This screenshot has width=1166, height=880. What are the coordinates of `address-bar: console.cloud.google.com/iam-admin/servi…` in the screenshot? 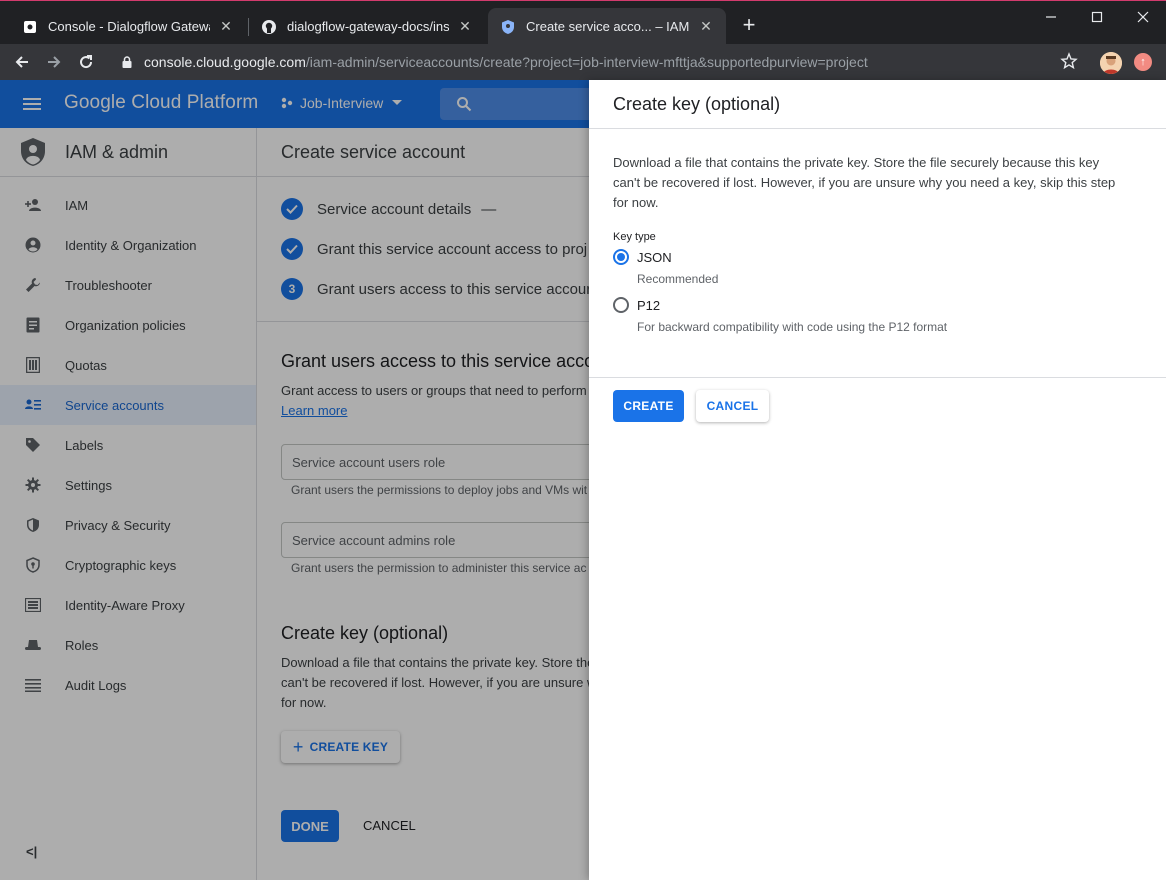 It's located at (600, 62).